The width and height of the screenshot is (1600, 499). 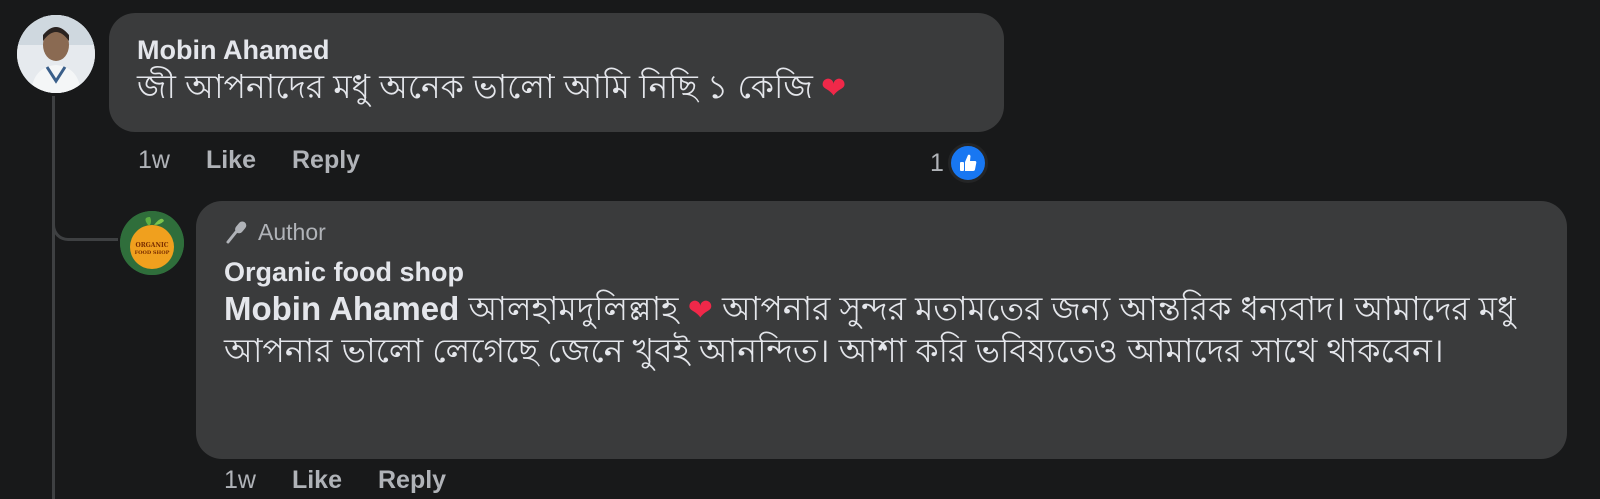 What do you see at coordinates (881, 232) in the screenshot?
I see `author-badge: Author` at bounding box center [881, 232].